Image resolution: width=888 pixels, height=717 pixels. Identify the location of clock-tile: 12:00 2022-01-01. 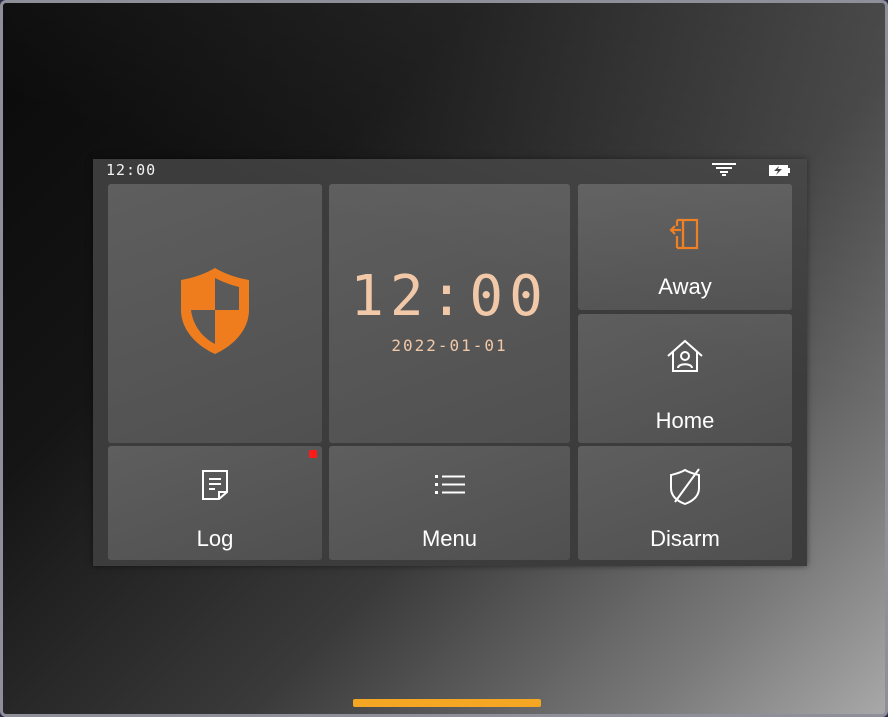
(449, 313).